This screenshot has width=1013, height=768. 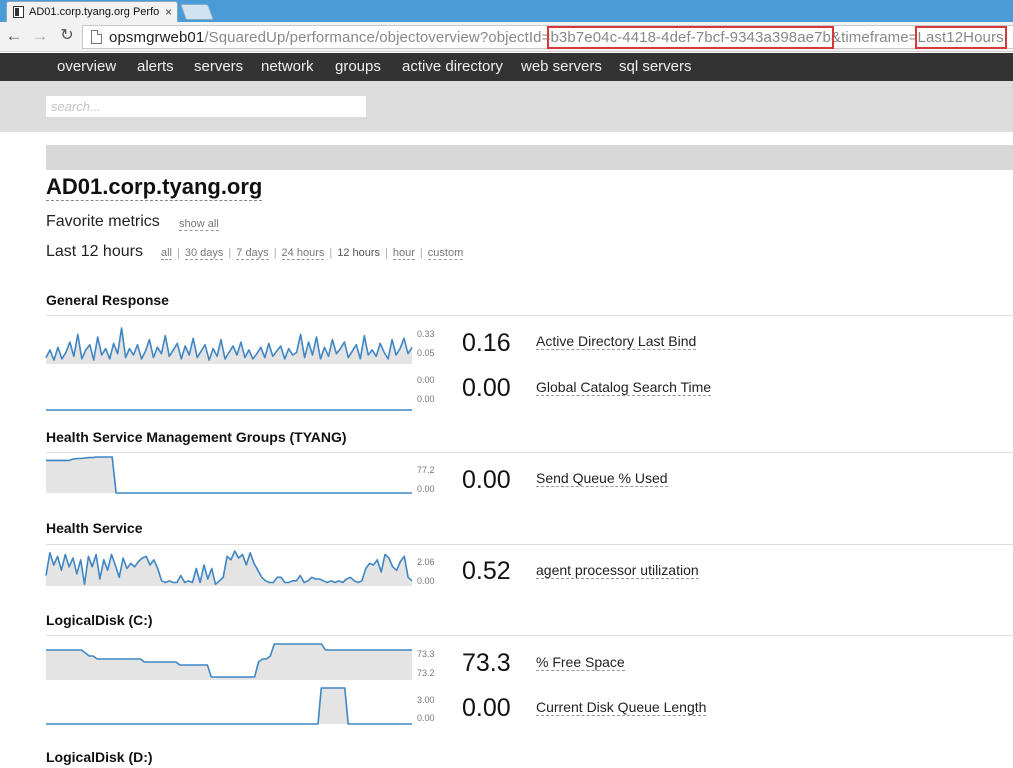 What do you see at coordinates (94, 251) in the screenshot?
I see `timeframe-label: Last 12 hours` at bounding box center [94, 251].